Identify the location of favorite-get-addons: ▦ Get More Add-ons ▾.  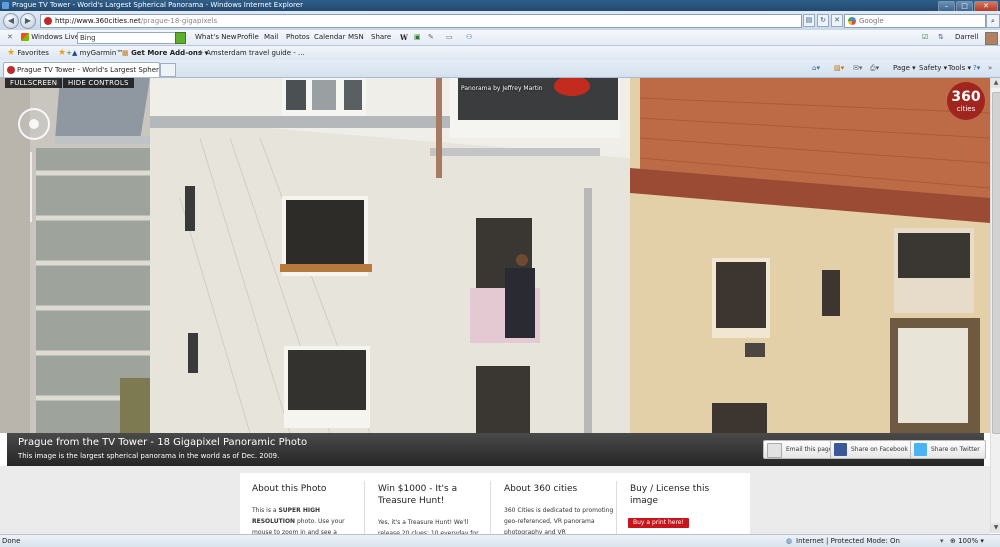
(165, 53).